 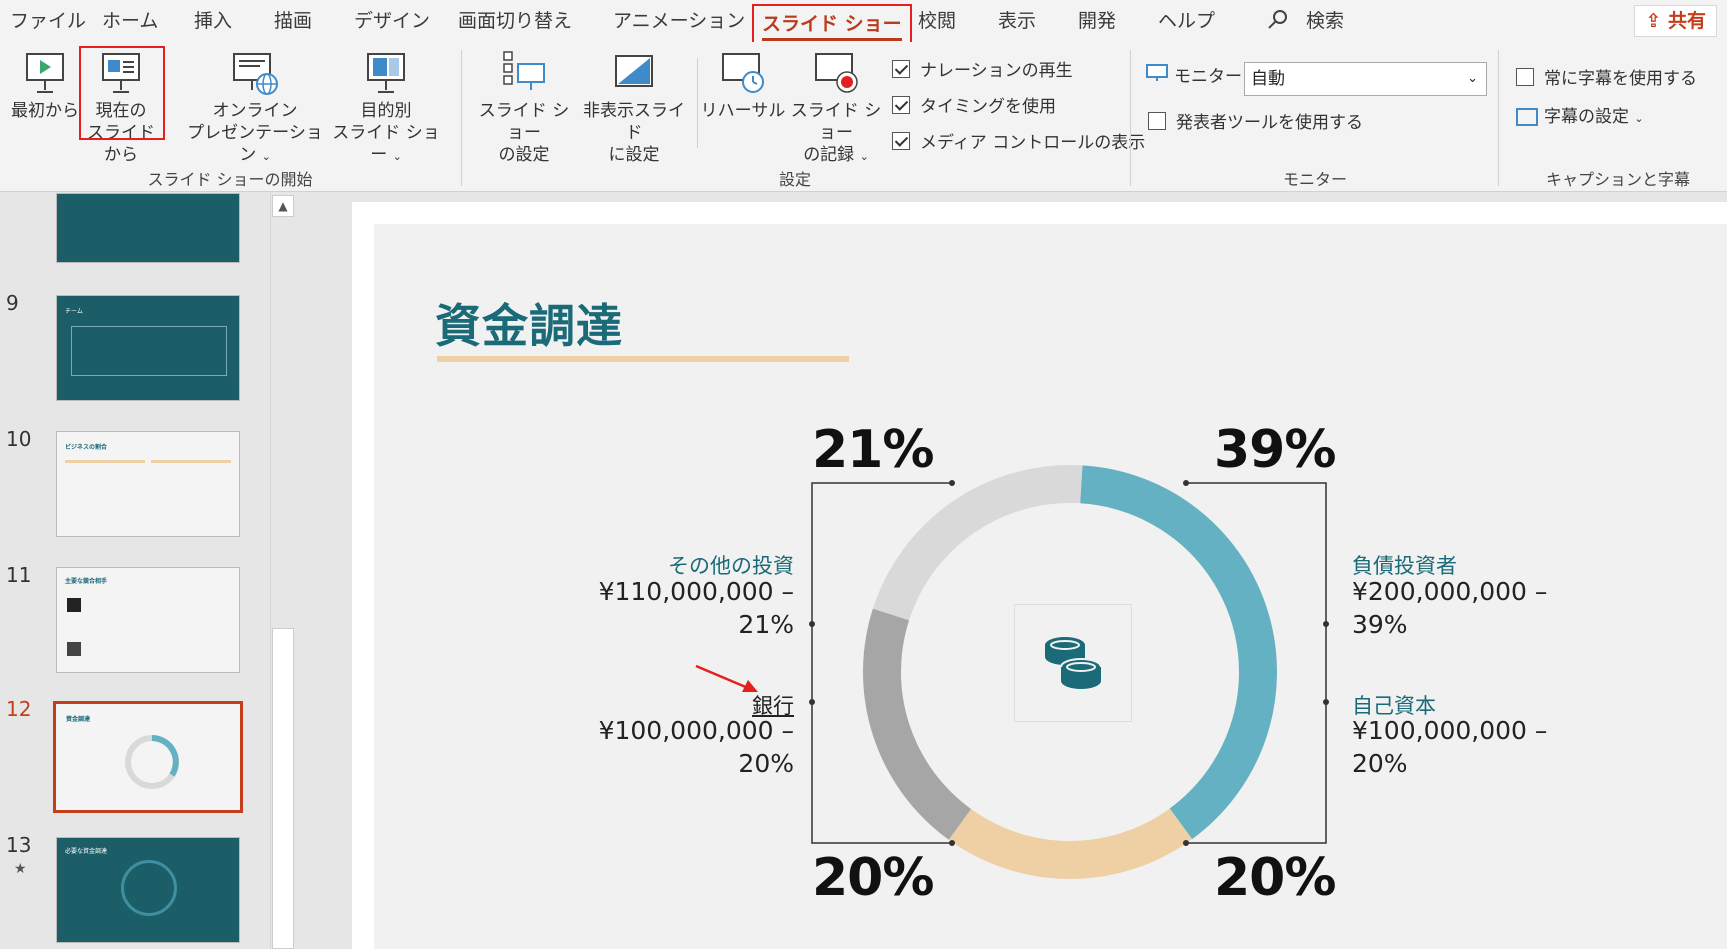 I want to click on percent-top-right: 39%, so click(x=1275, y=450).